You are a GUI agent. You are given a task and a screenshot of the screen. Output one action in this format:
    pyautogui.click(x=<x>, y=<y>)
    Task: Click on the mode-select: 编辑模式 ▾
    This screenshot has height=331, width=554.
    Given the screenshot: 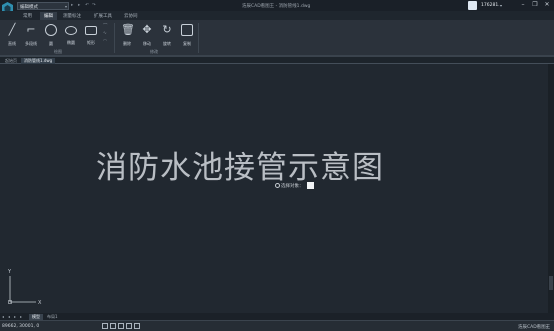 What is the action you would take?
    pyautogui.click(x=43, y=6)
    